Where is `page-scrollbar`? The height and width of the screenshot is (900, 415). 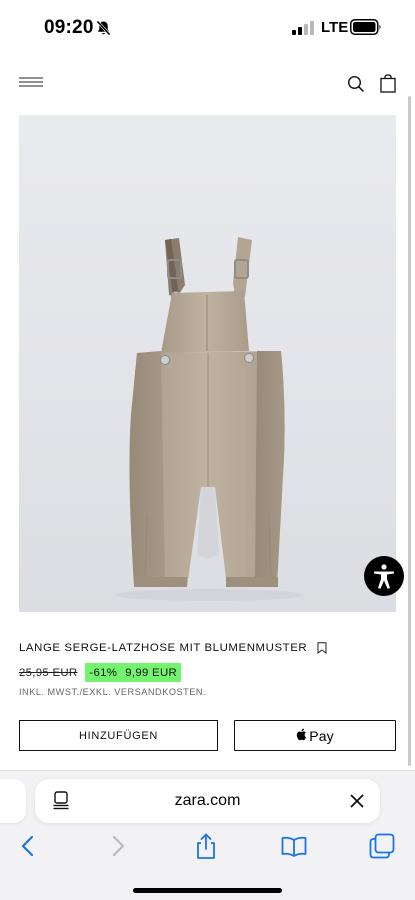
page-scrollbar is located at coordinates (409, 431).